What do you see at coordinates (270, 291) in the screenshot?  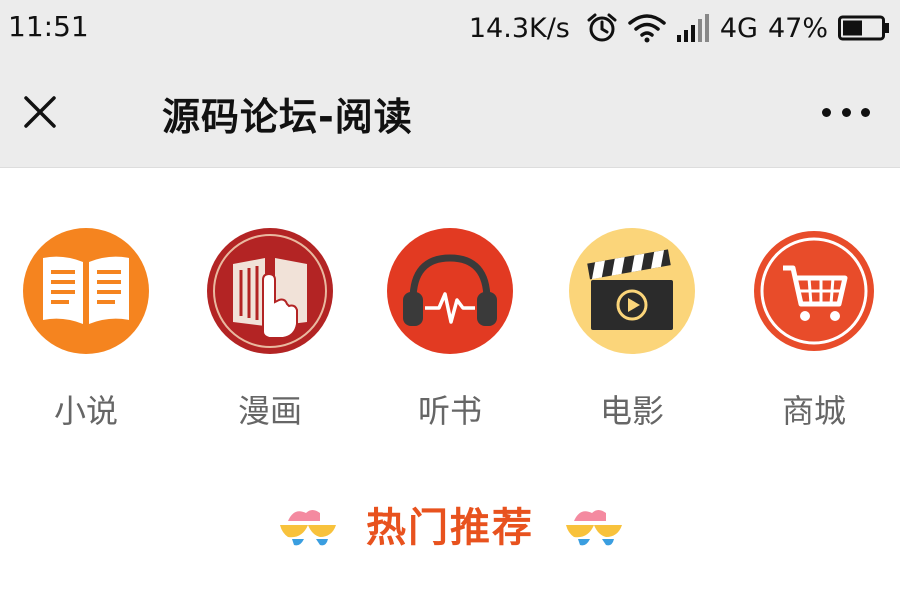 I see `comic-hand-icon` at bounding box center [270, 291].